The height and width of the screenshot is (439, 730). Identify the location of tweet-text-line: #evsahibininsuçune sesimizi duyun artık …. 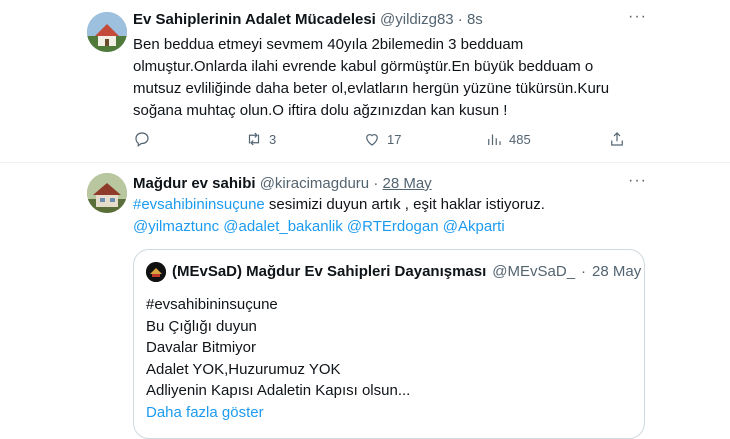
(383, 205).